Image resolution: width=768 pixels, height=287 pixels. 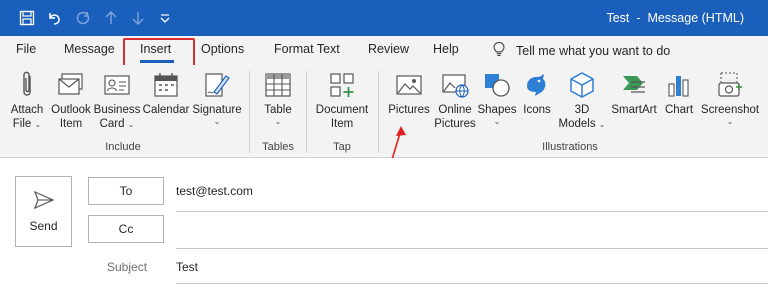 I want to click on send-paper-plane-icon, so click(x=44, y=201).